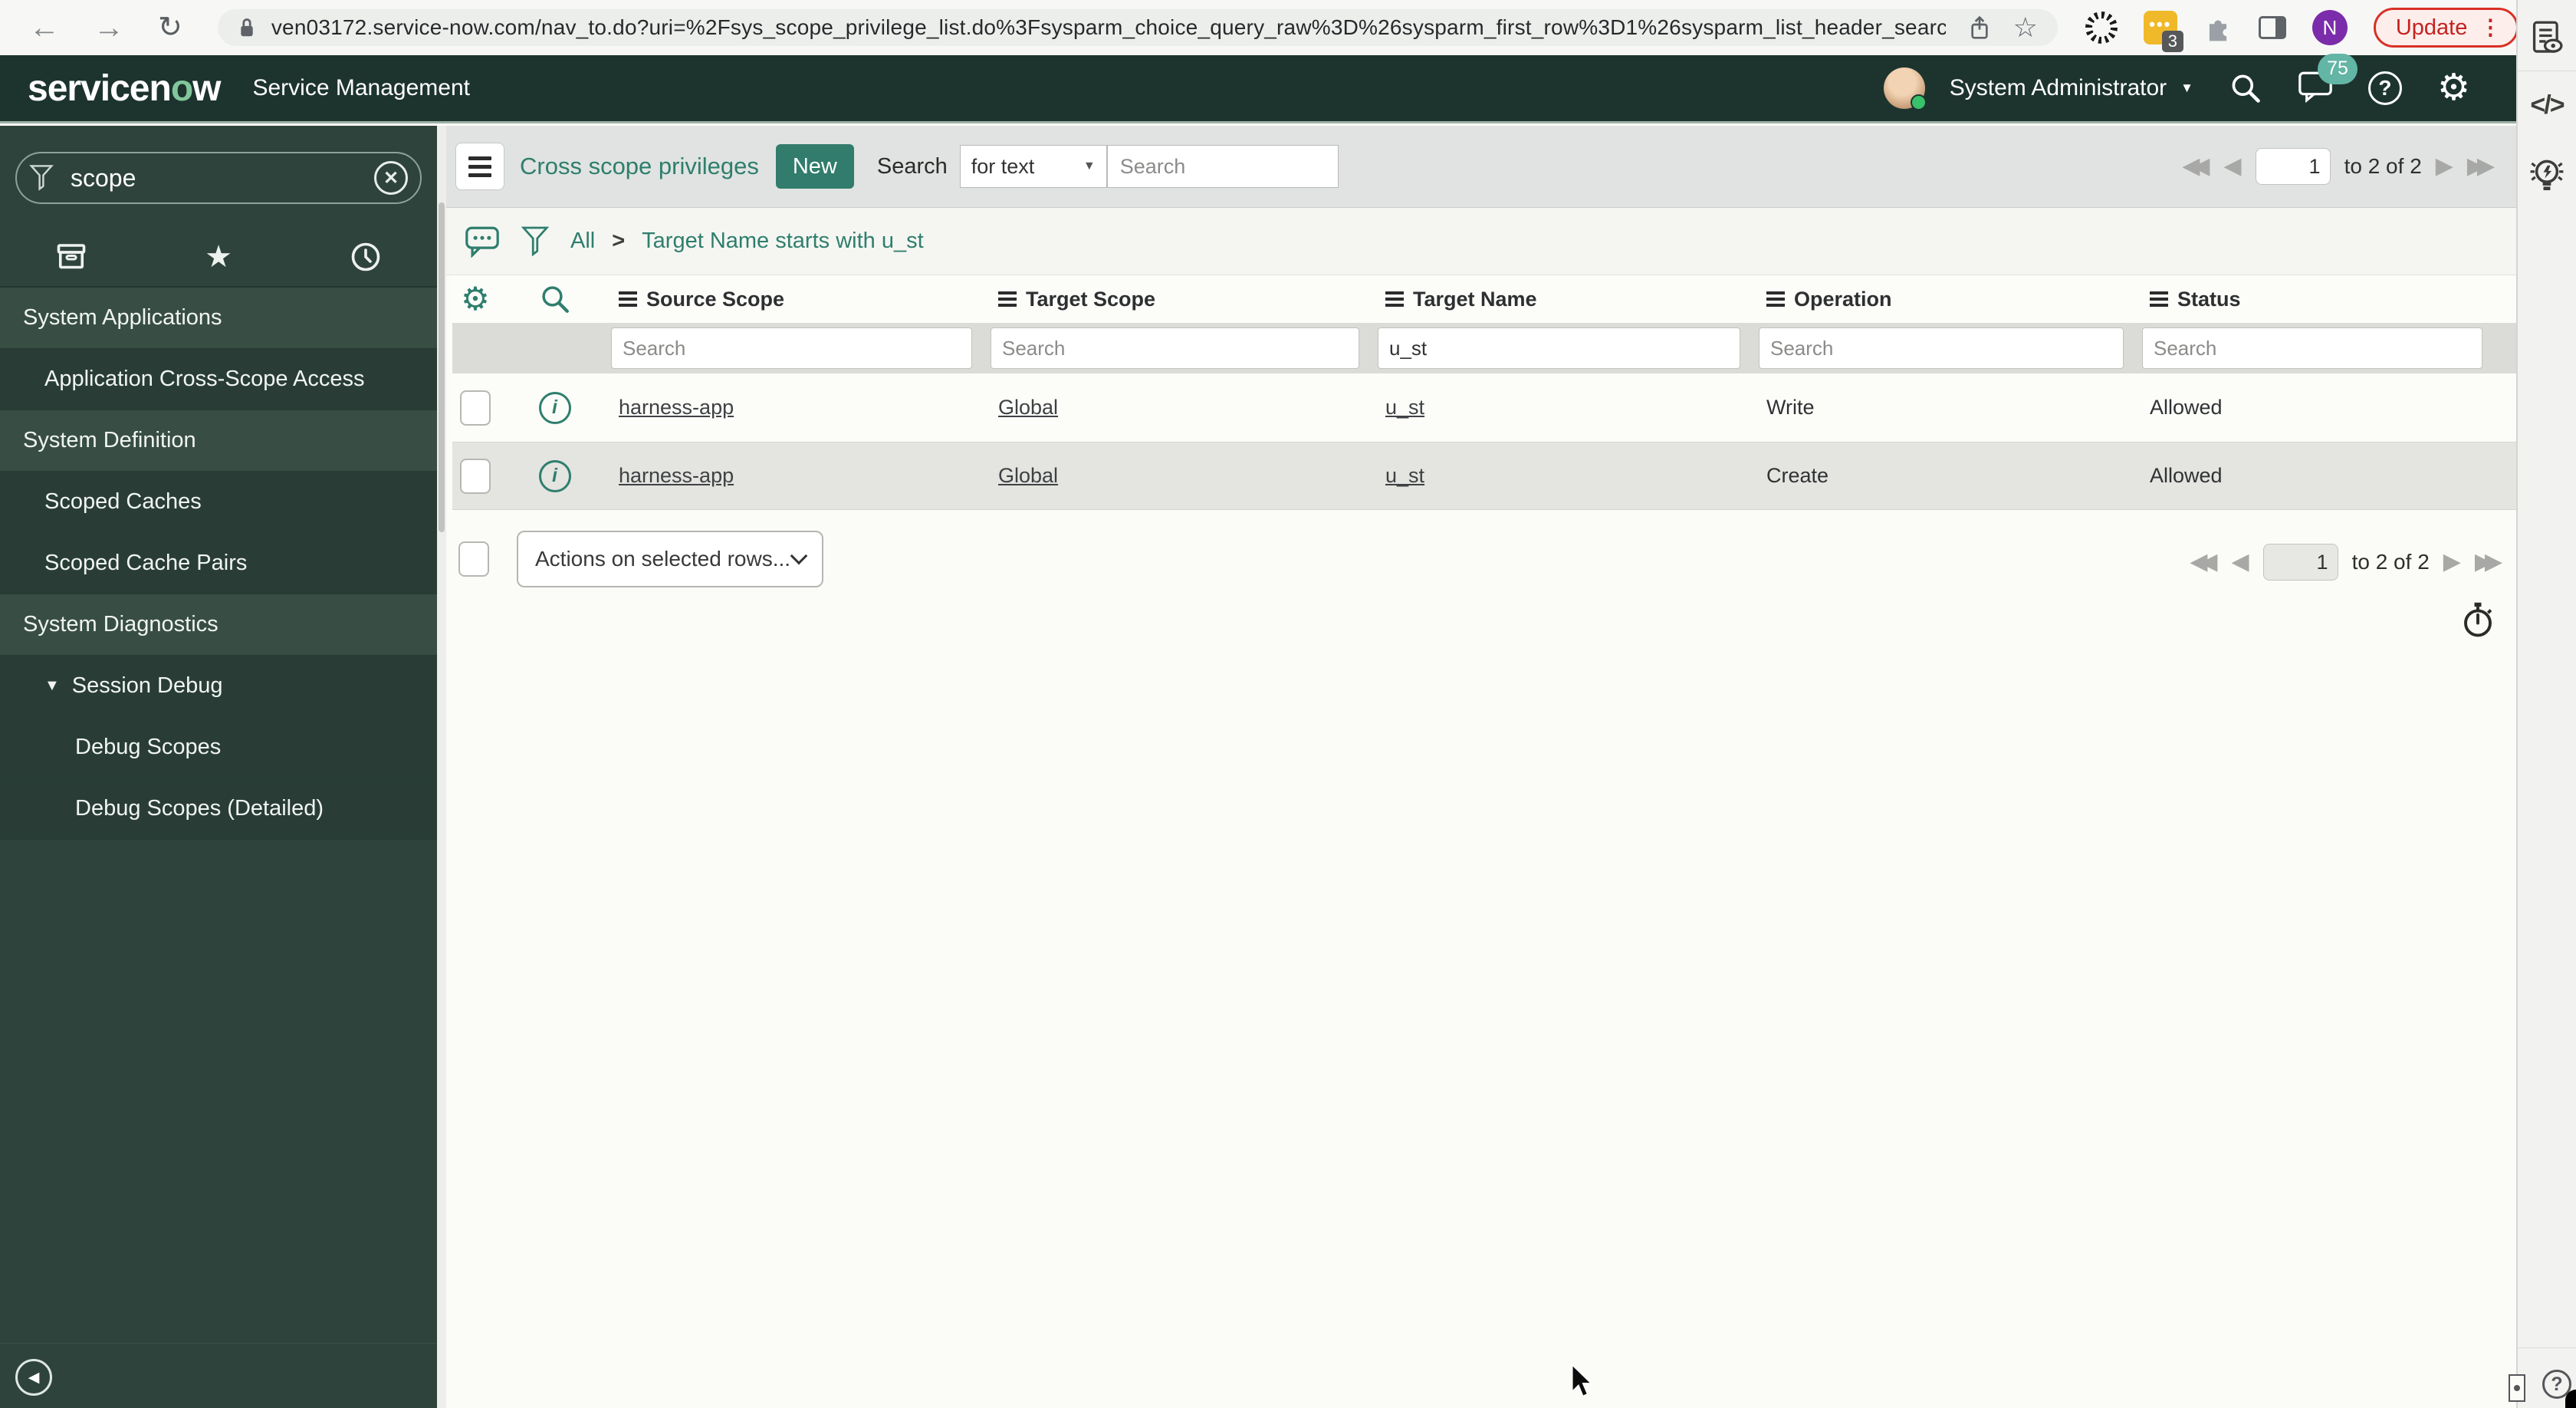 The image size is (2576, 1408). What do you see at coordinates (2328, 80) in the screenshot?
I see `chat-icon: 75` at bounding box center [2328, 80].